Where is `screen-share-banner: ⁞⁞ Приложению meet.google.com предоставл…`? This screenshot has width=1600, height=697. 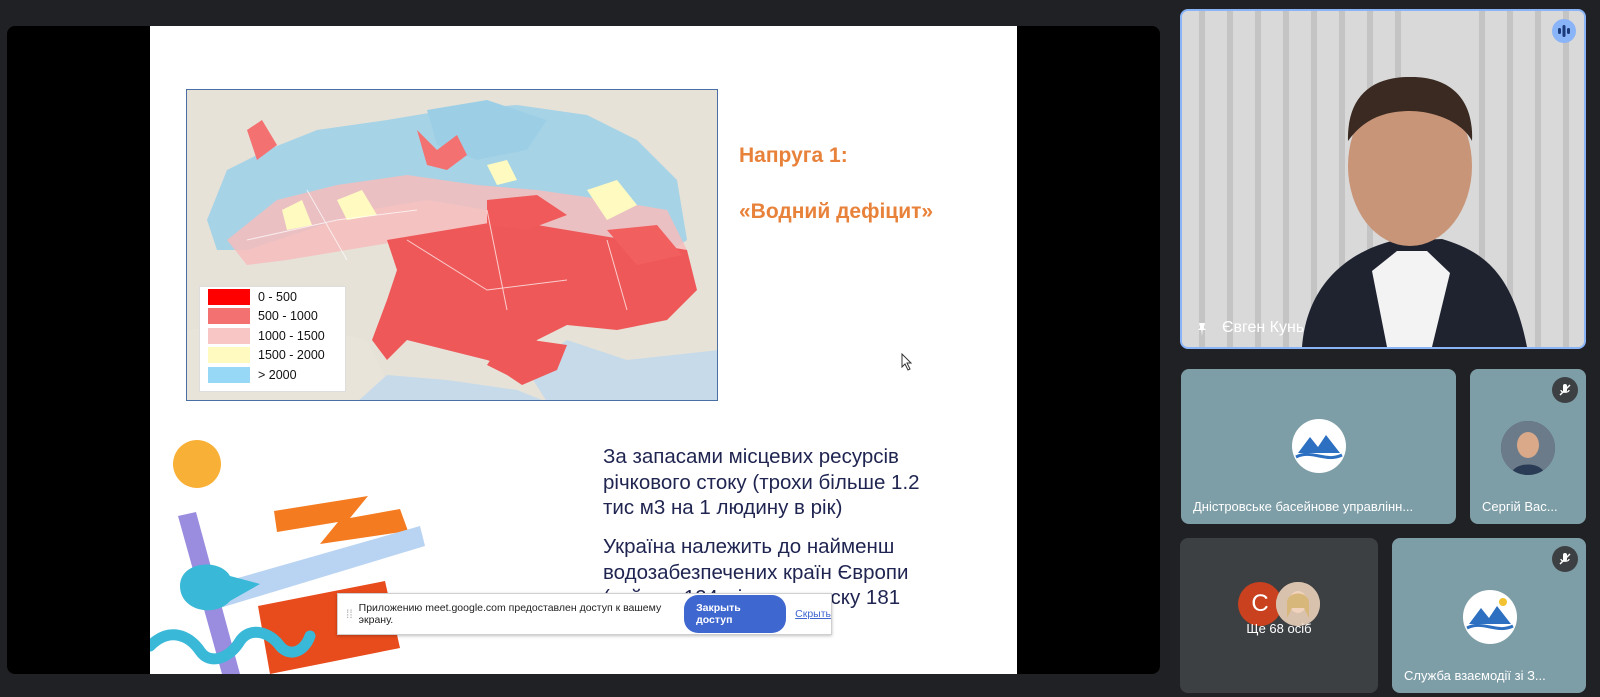 screen-share-banner: ⁞⁞ Приложению meet.google.com предоставл… is located at coordinates (584, 614).